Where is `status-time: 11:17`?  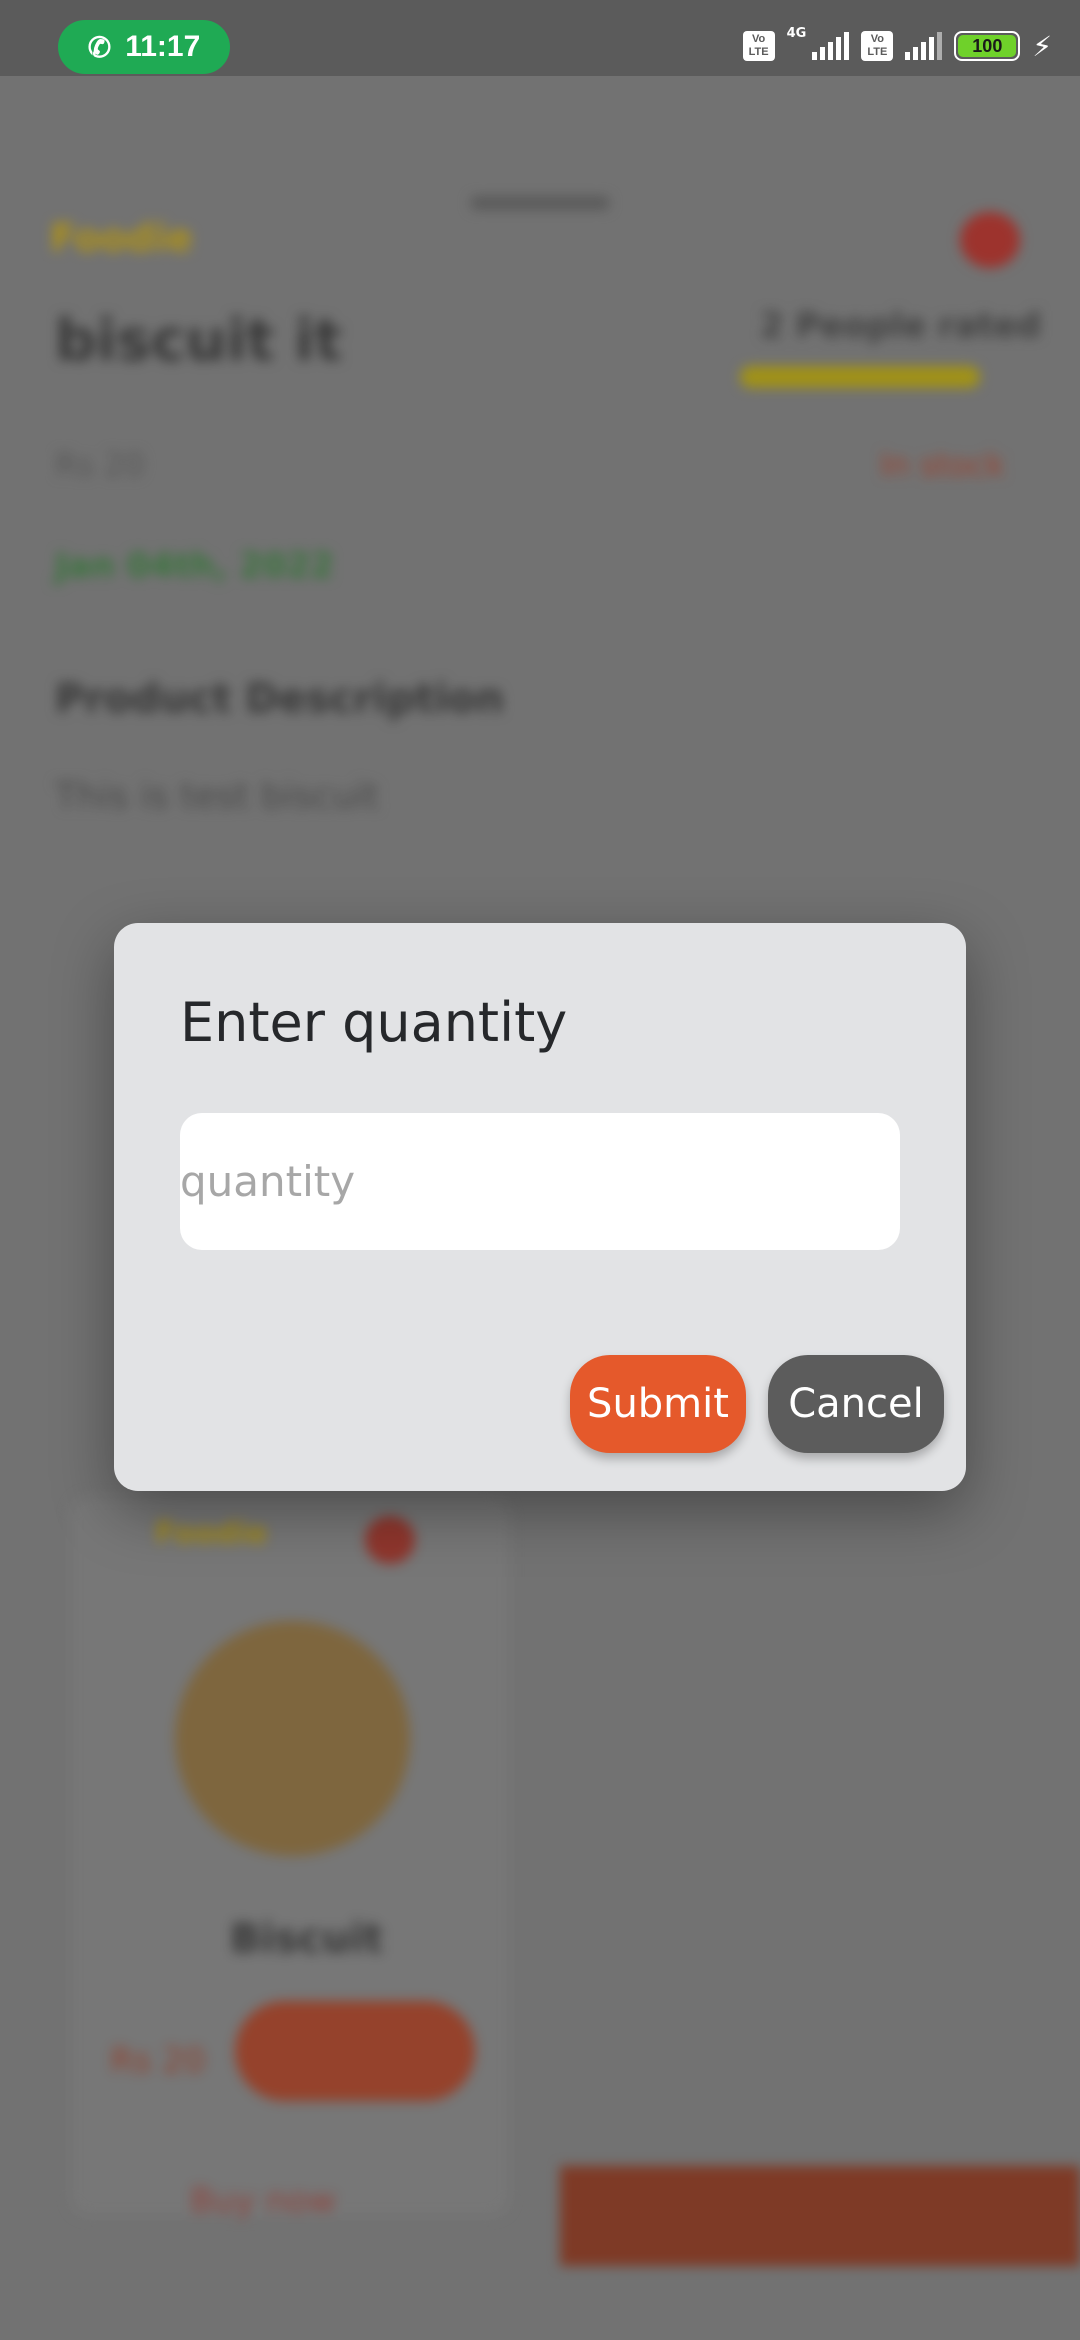
status-time: 11:17 is located at coordinates (163, 46).